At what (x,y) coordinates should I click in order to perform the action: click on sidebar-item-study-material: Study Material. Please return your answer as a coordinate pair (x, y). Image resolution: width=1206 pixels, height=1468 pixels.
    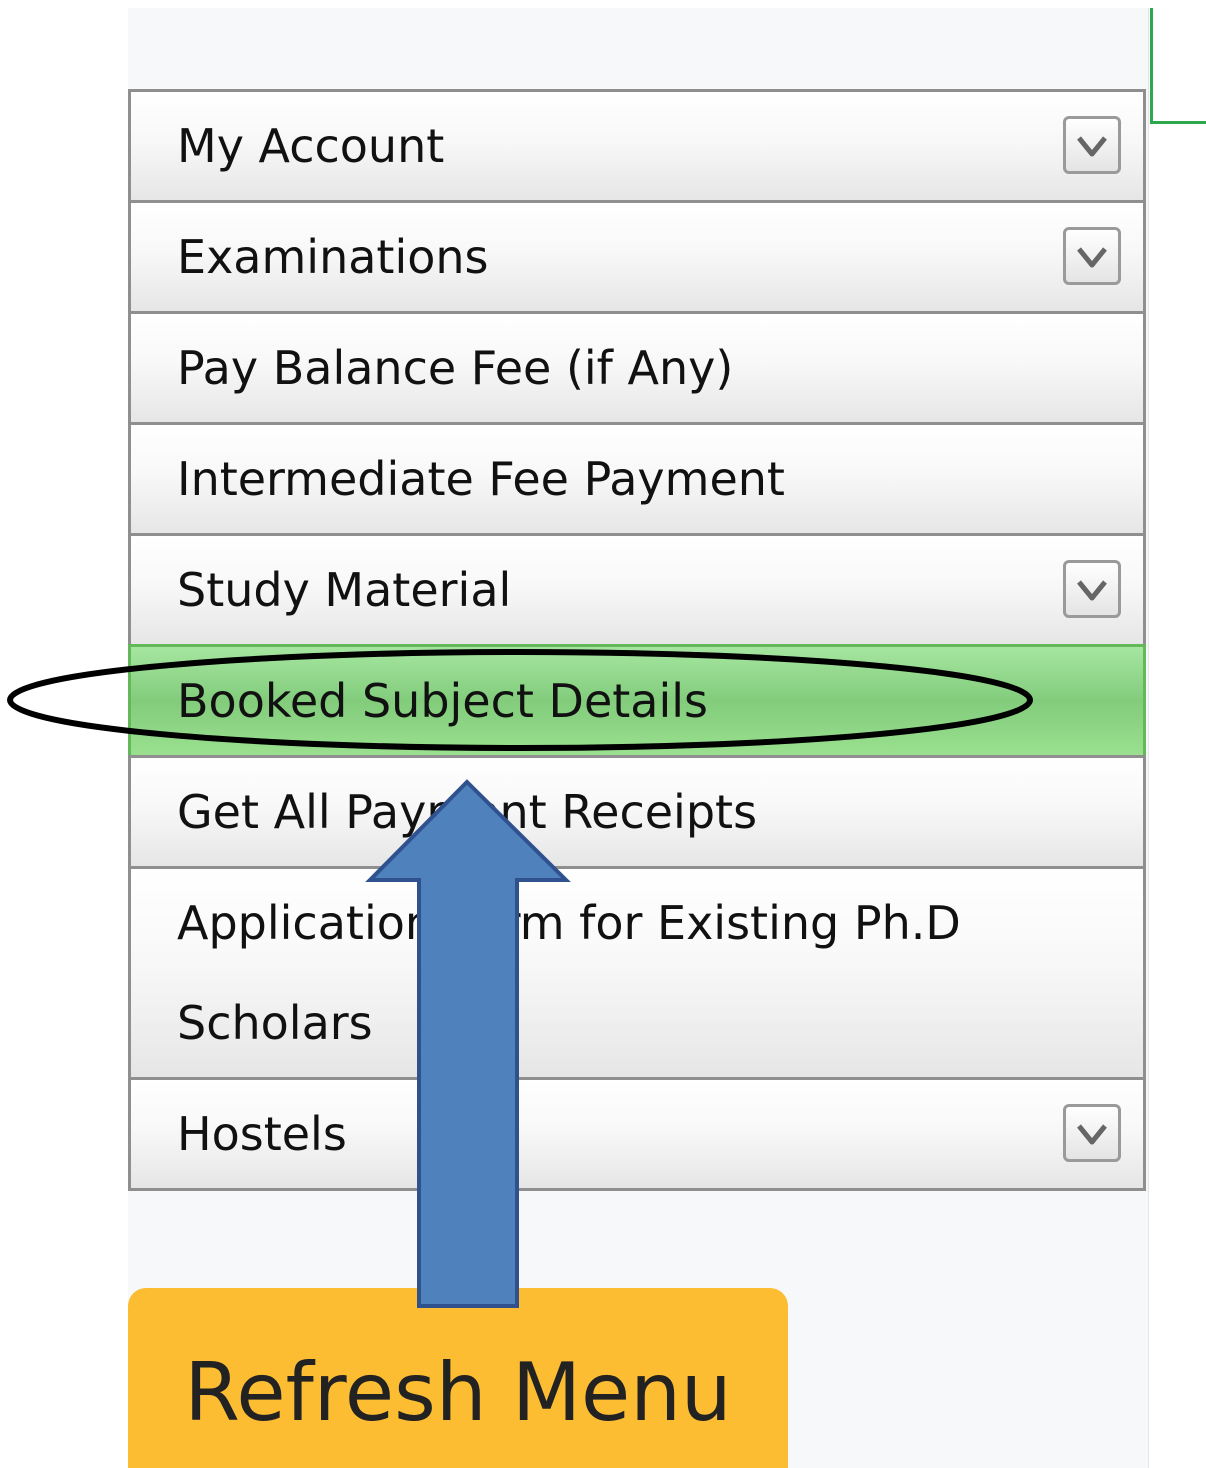
    Looking at the image, I should click on (637, 590).